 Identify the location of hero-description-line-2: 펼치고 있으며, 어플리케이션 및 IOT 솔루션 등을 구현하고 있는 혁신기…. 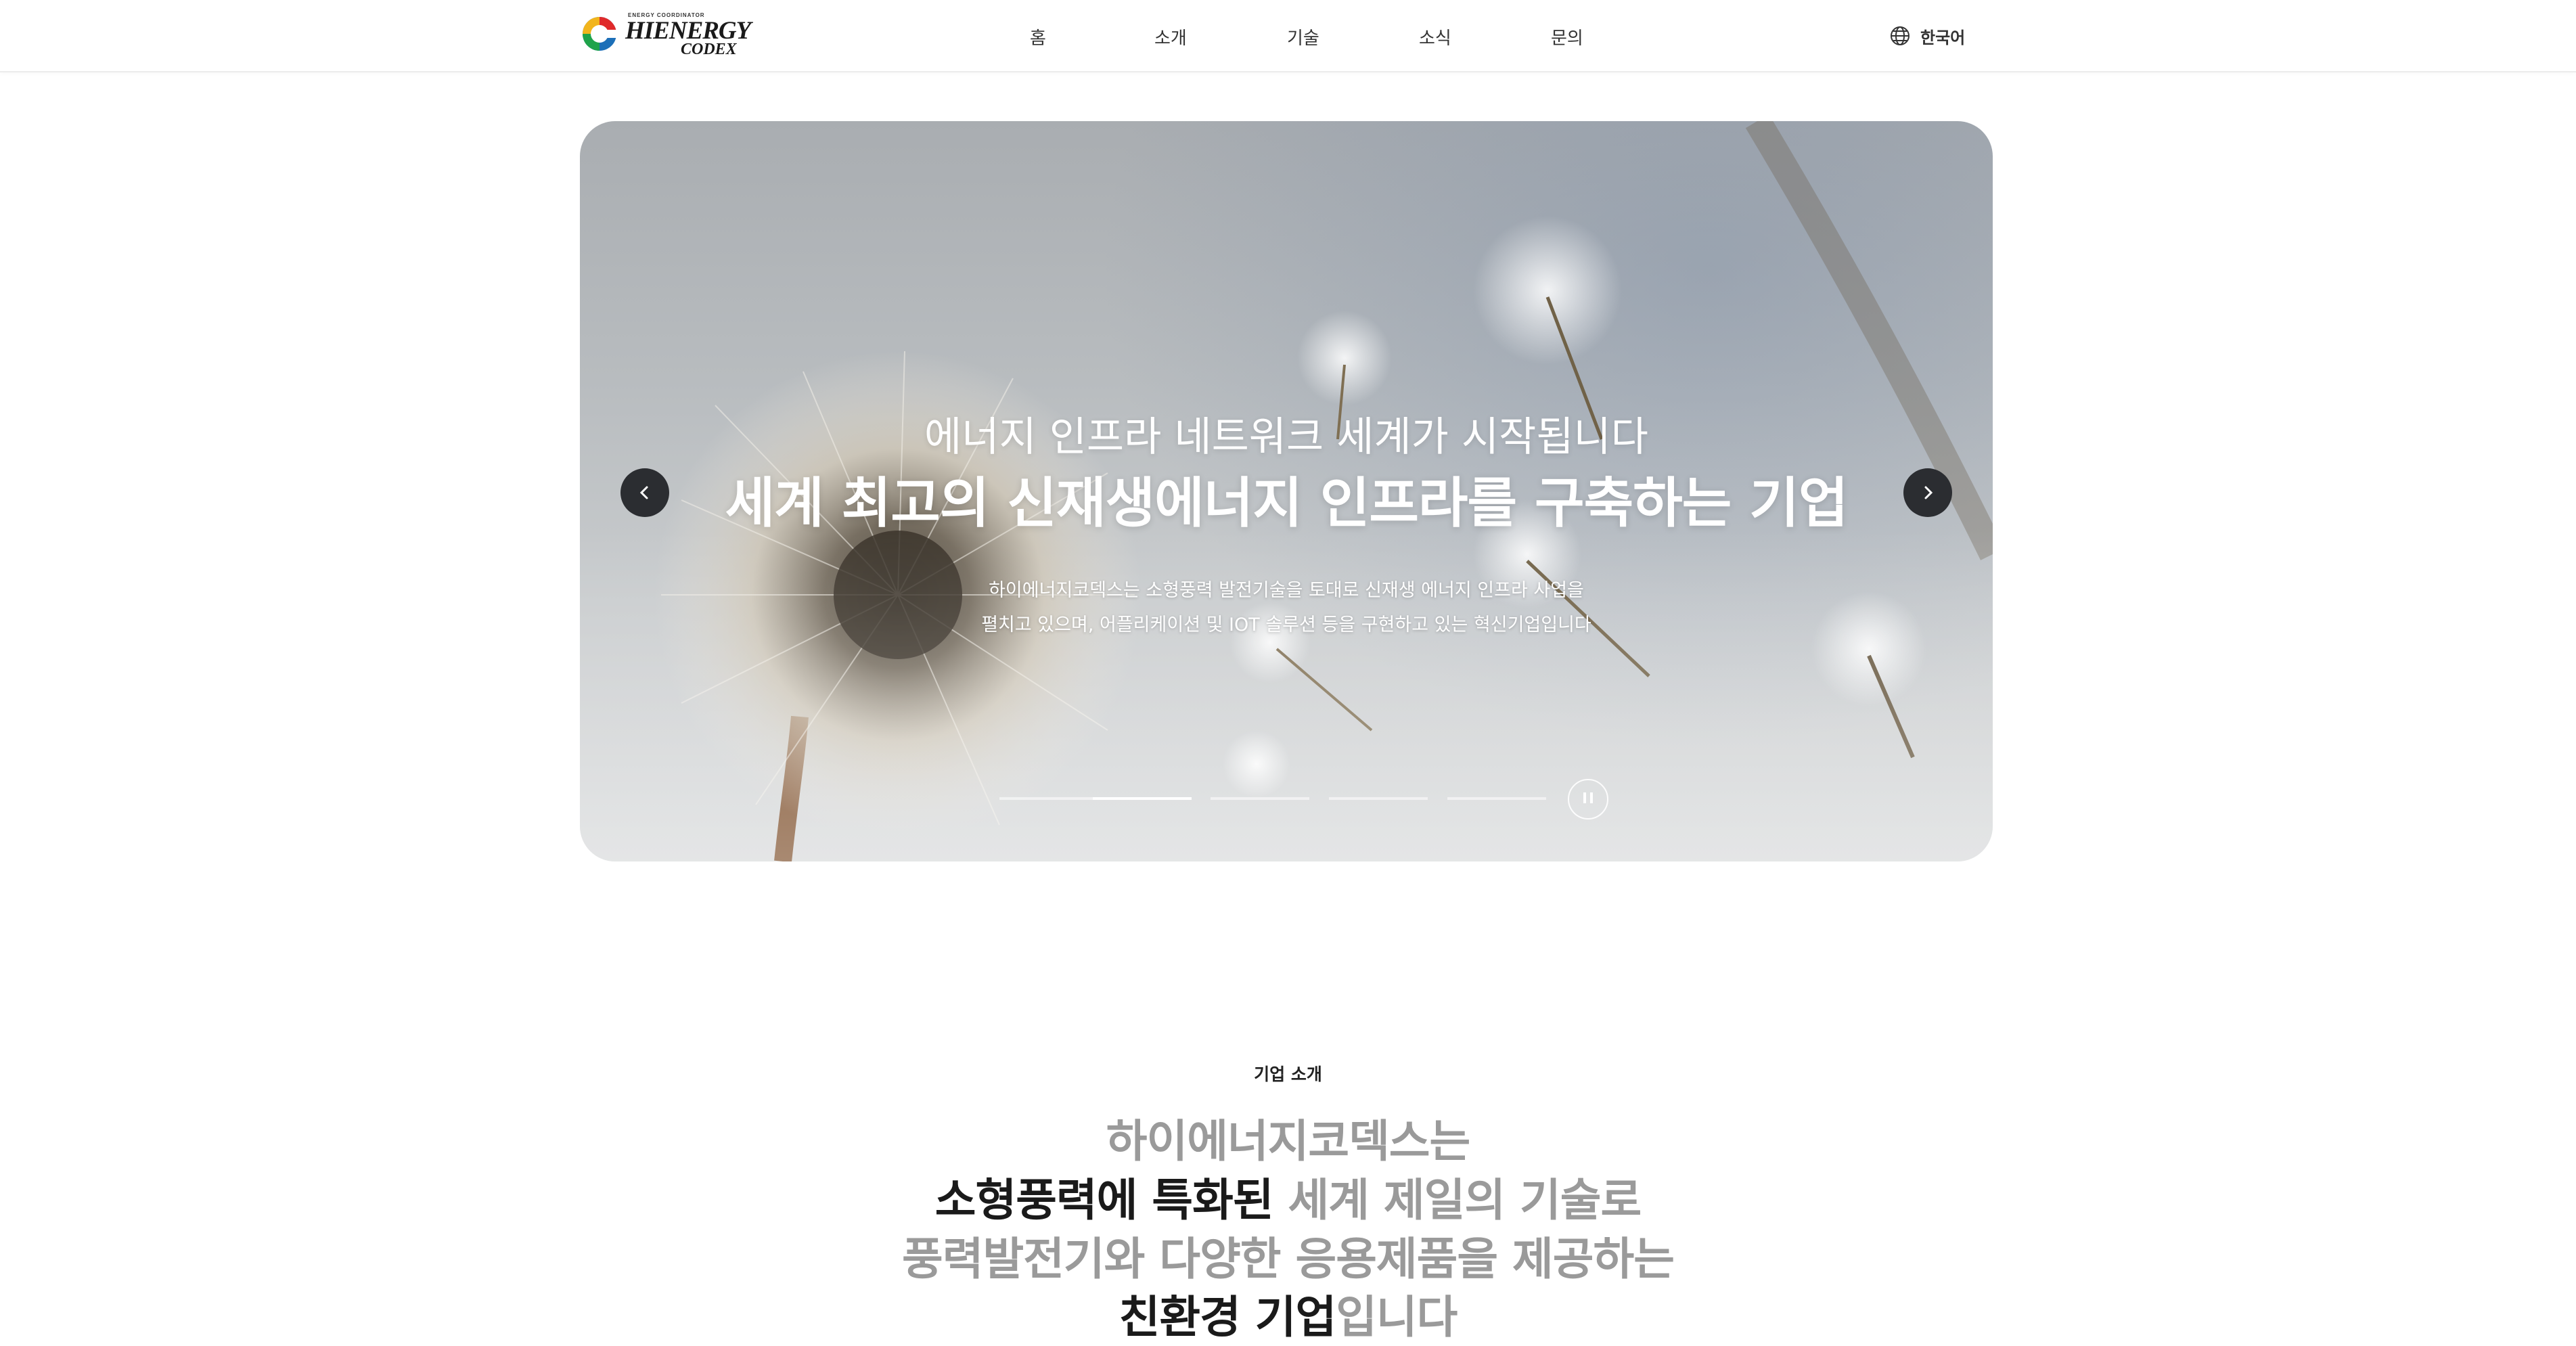
(1286, 624).